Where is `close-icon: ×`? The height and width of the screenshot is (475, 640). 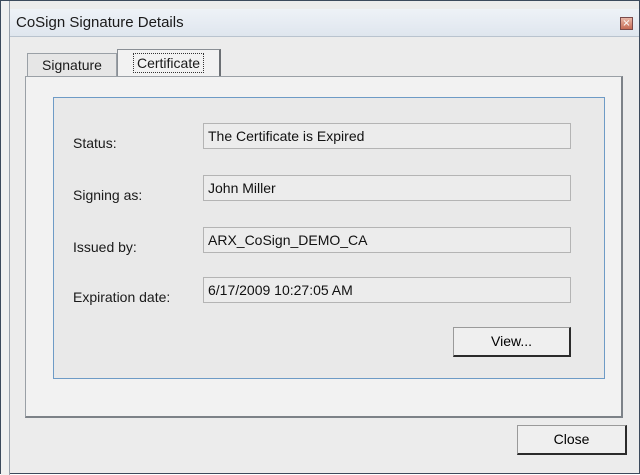 close-icon: × is located at coordinates (626, 23).